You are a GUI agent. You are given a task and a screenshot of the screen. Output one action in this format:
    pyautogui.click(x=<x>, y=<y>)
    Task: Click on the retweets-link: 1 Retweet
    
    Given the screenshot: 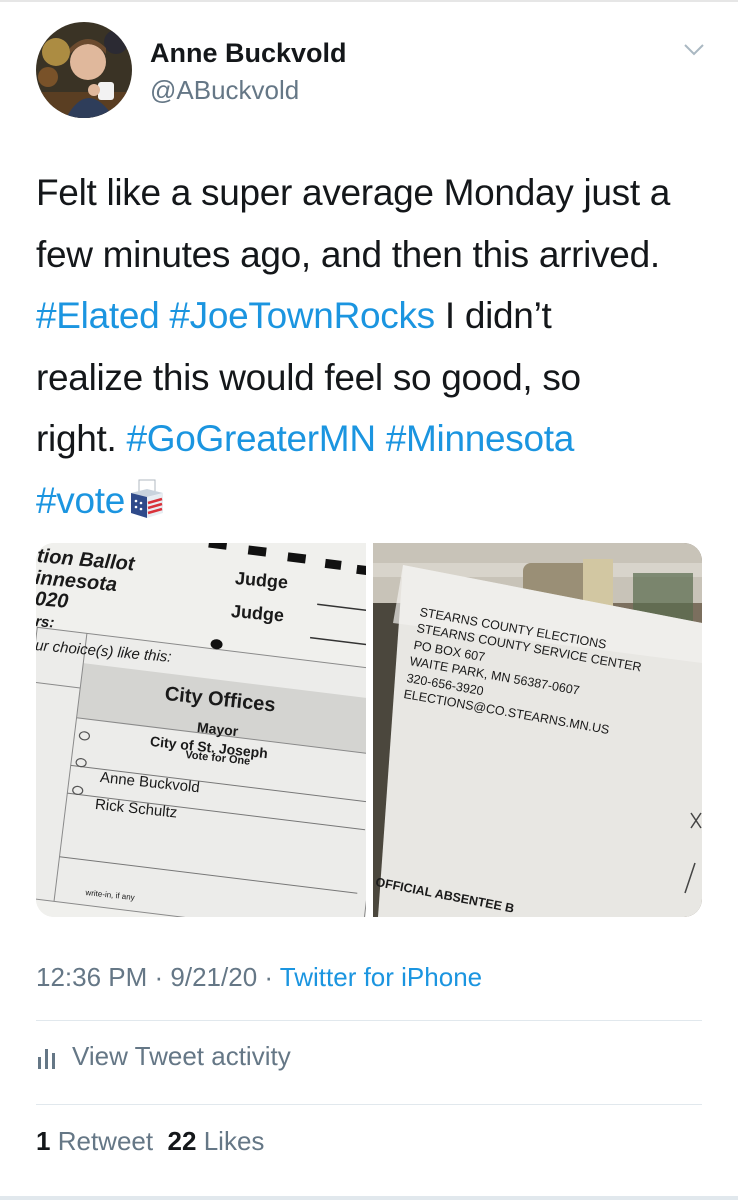 What is the action you would take?
    pyautogui.click(x=94, y=1141)
    